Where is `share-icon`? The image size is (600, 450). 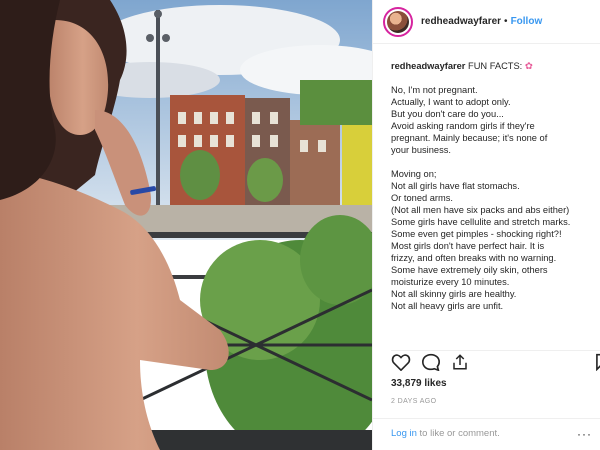
share-icon is located at coordinates (460, 362).